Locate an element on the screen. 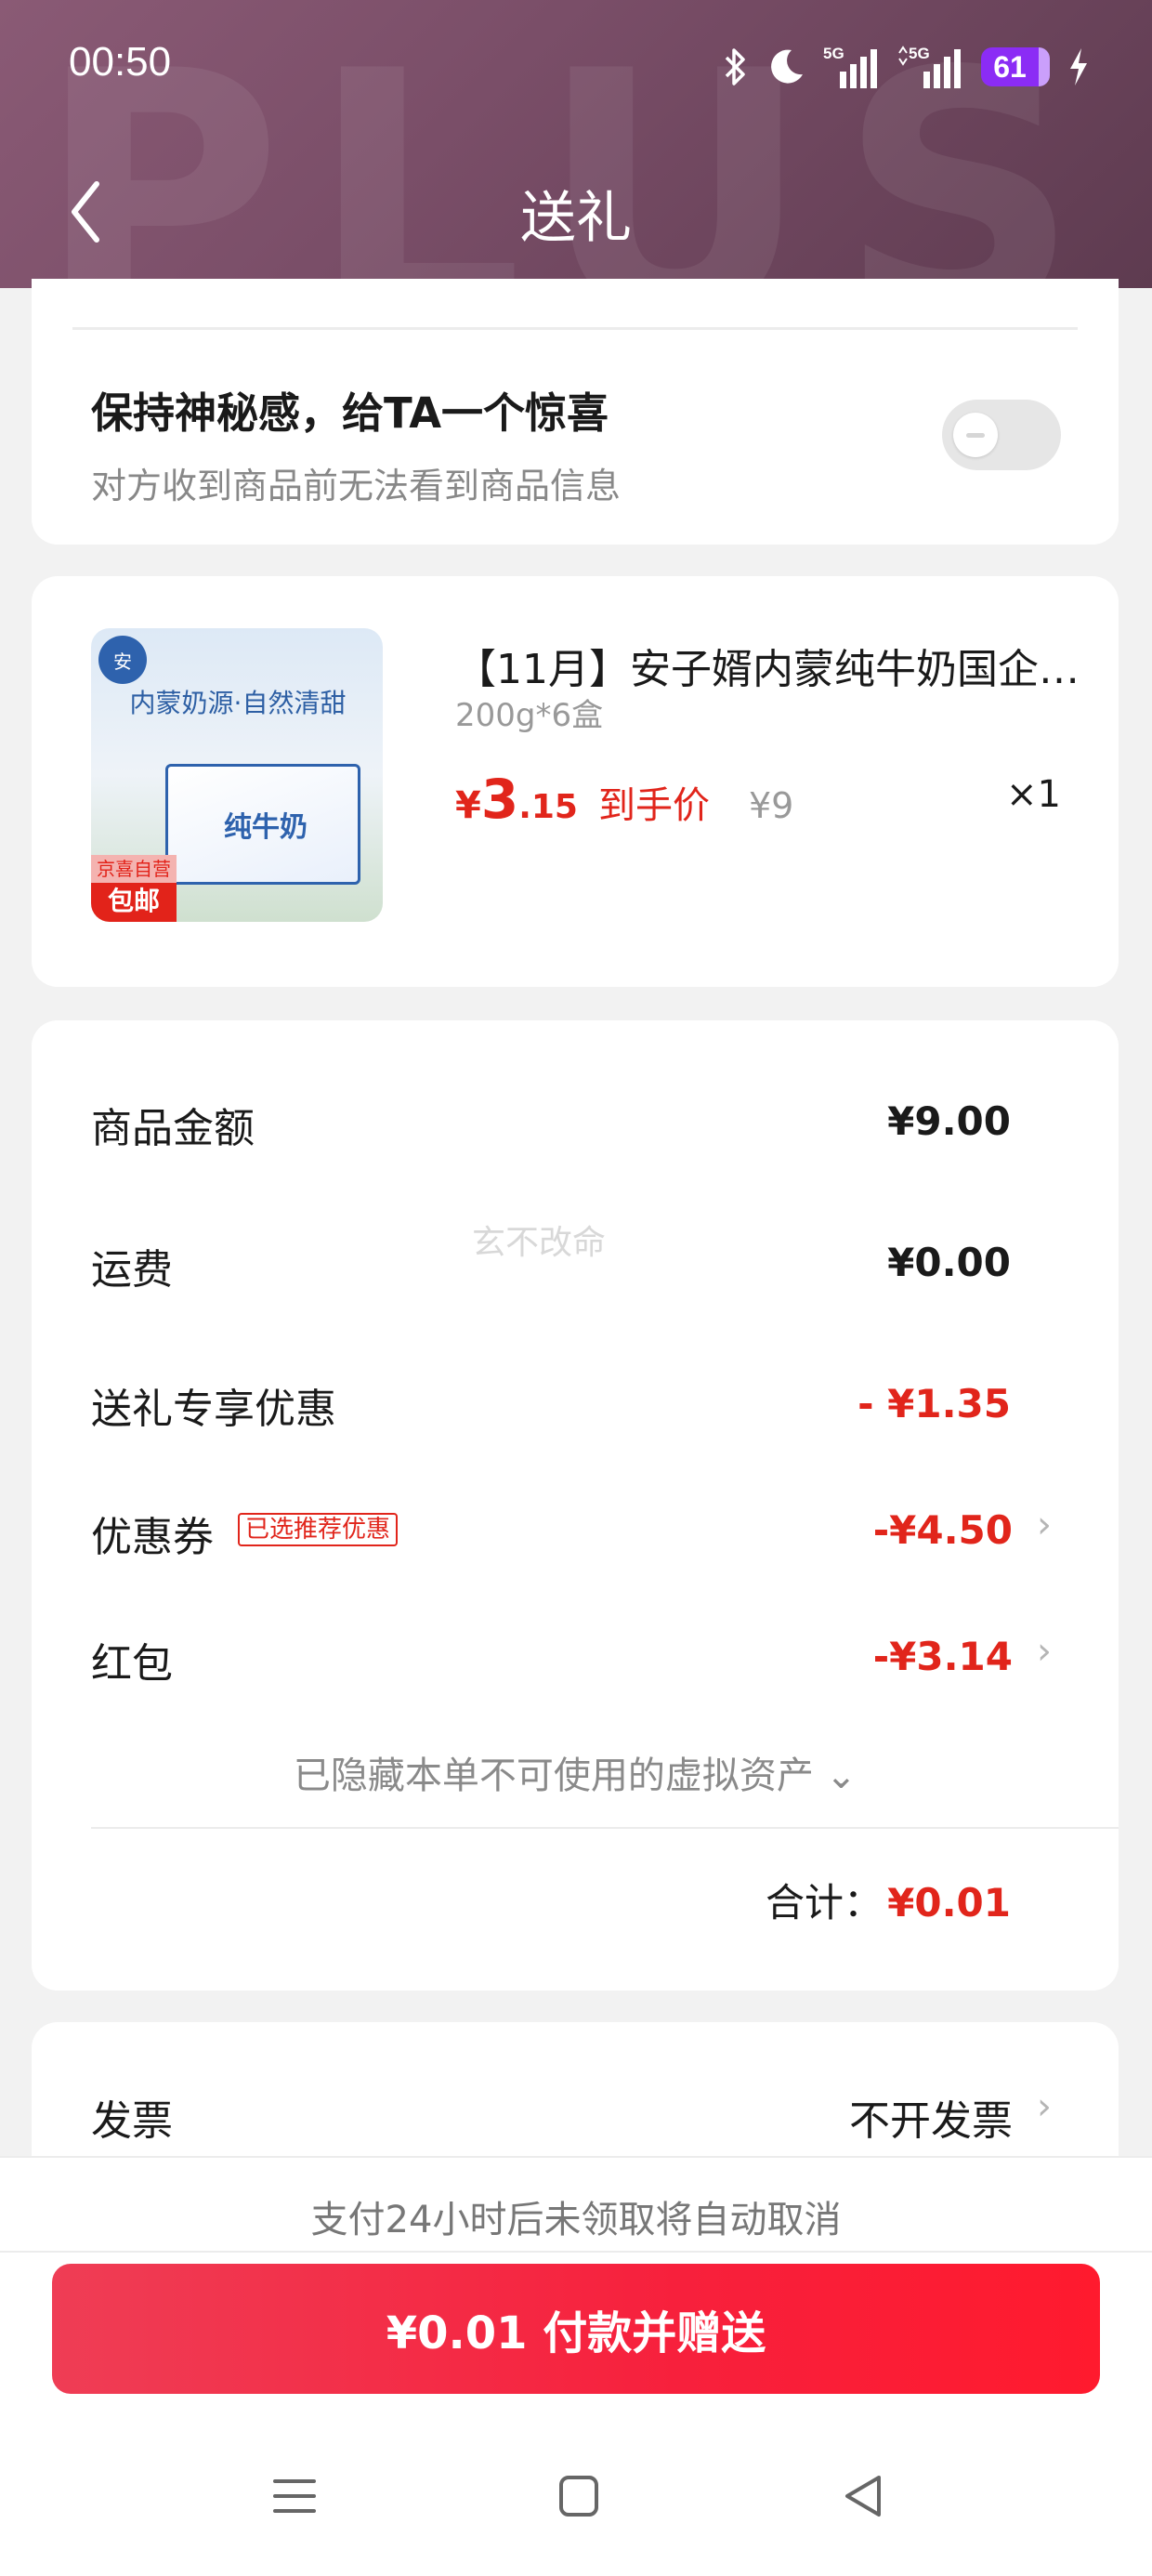 This screenshot has height=2576, width=1152. coupon-row: 优惠券 is located at coordinates (152, 1533).